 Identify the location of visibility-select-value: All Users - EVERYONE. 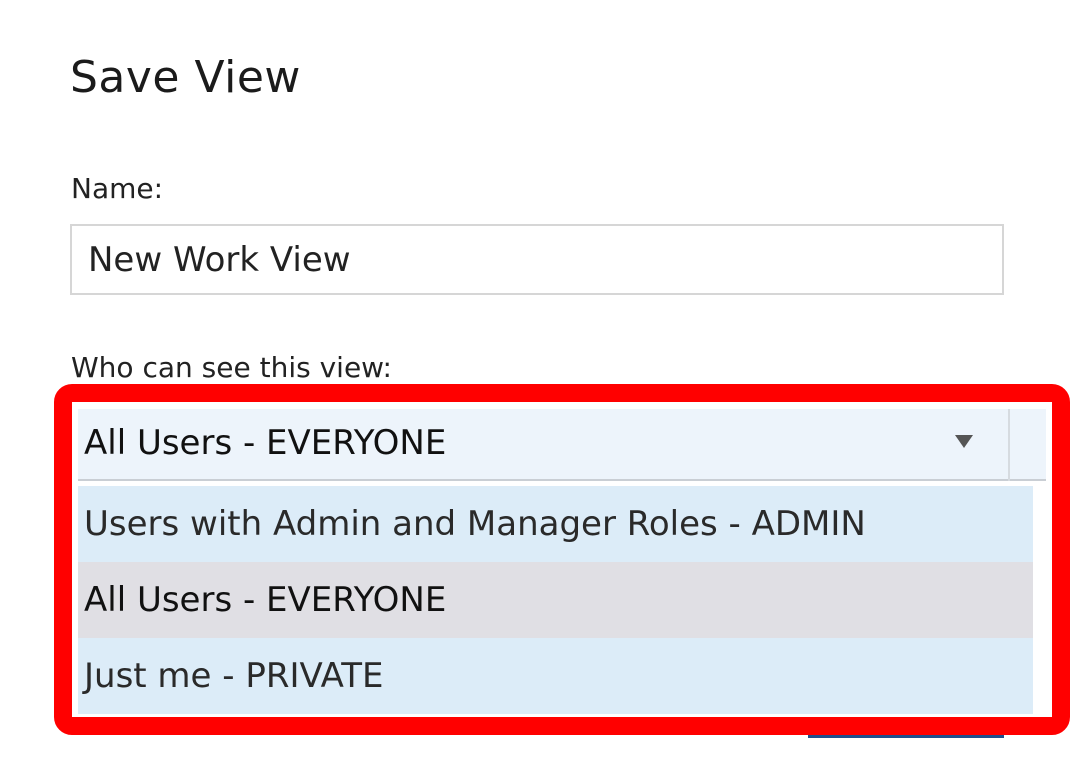
(265, 443).